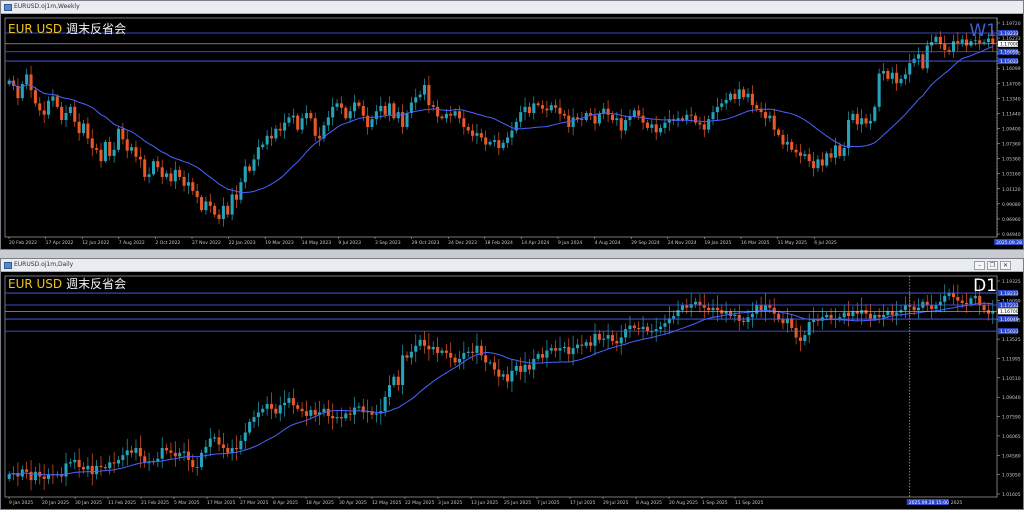 This screenshot has width=1024, height=510. I want to click on time-tick-label: 18 Feb 2024, so click(499, 243).